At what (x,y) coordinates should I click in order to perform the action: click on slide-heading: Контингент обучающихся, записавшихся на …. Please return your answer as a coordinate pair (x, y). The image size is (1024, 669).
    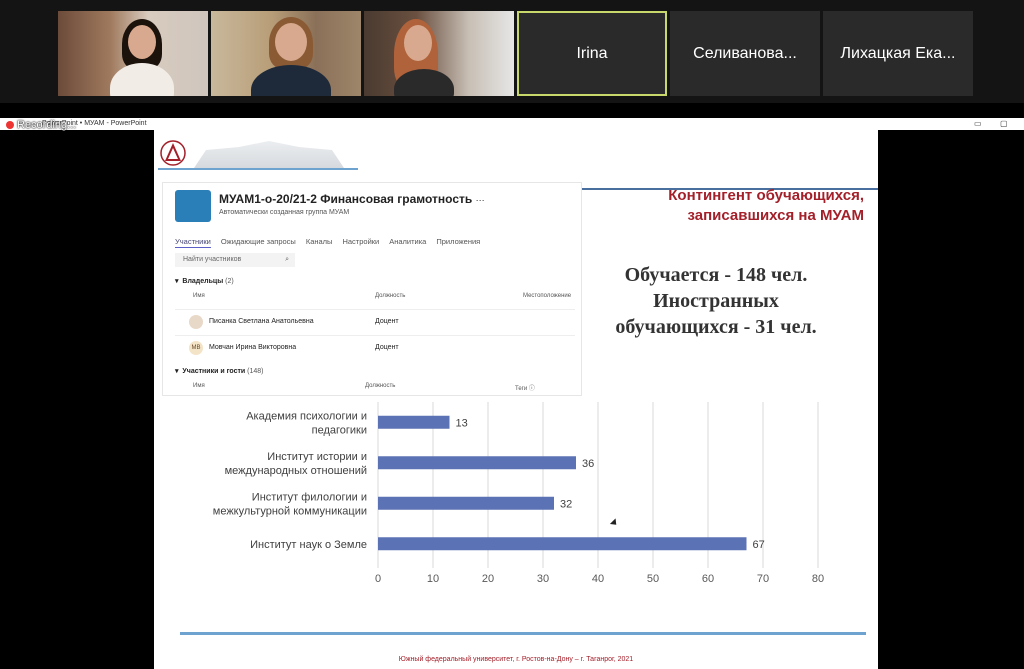
    Looking at the image, I should click on (766, 205).